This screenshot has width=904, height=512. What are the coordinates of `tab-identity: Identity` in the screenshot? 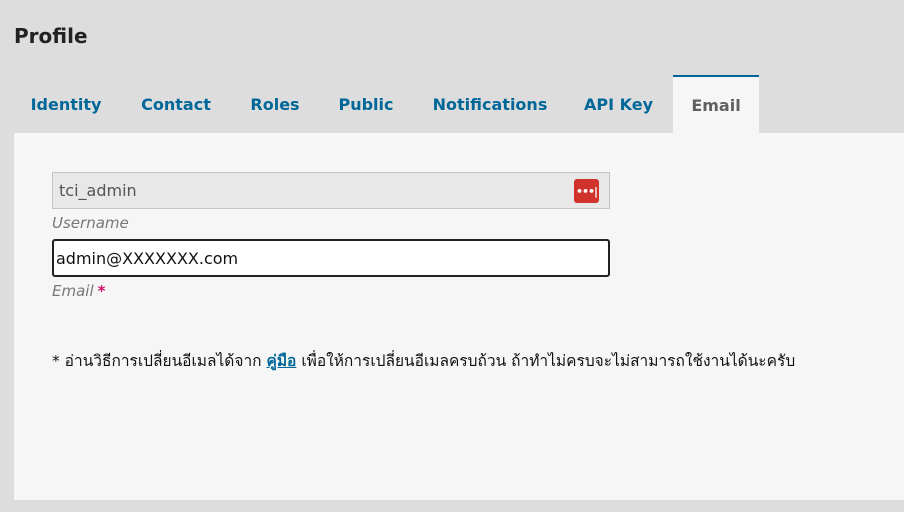 It's located at (66, 104).